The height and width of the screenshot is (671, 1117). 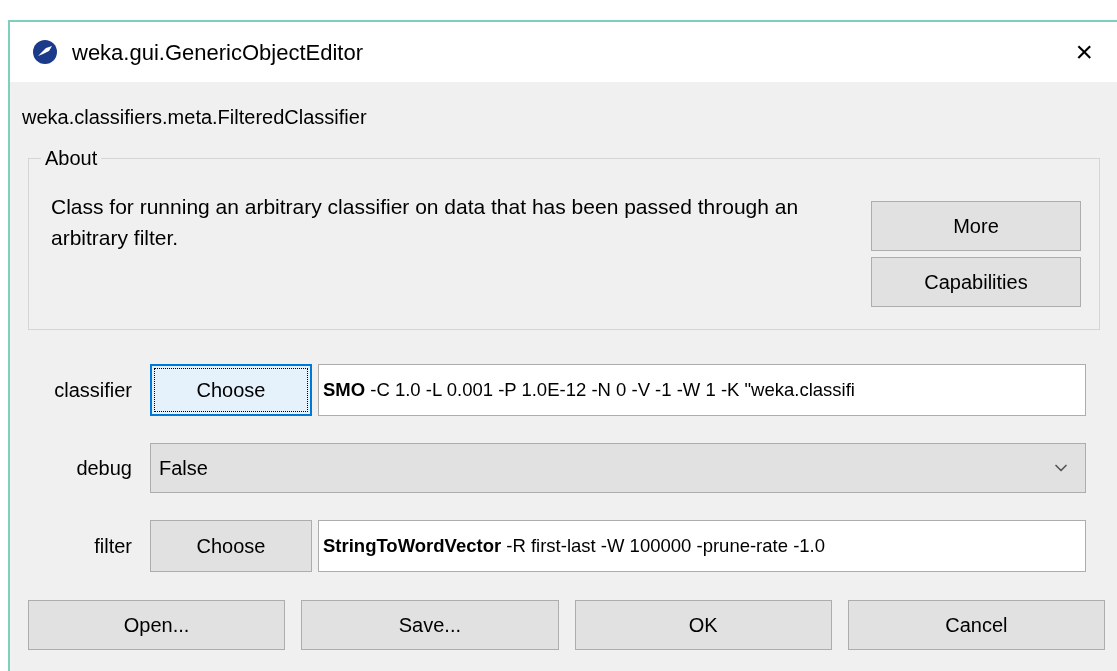 I want to click on about-button: More, so click(x=976, y=226).